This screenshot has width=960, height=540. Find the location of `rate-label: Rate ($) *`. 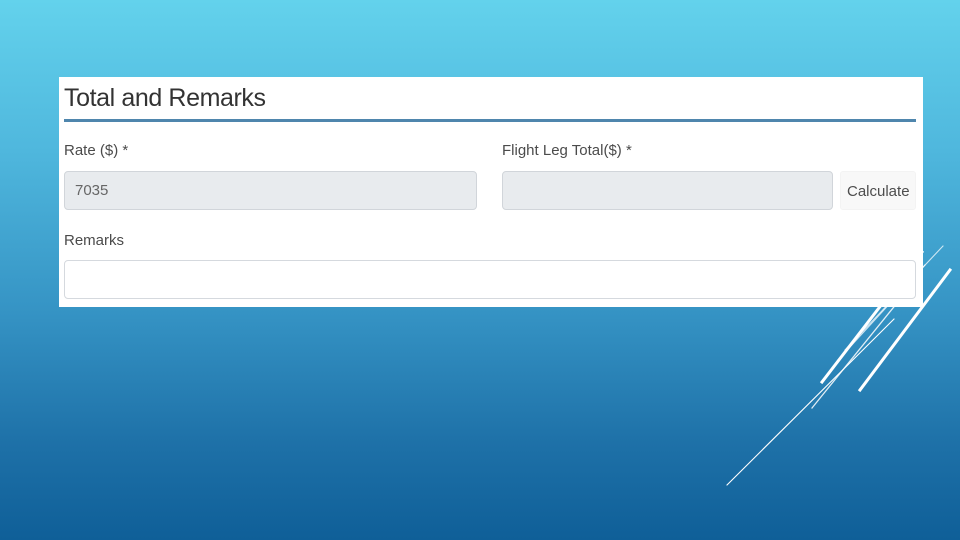

rate-label: Rate ($) * is located at coordinates (96, 150).